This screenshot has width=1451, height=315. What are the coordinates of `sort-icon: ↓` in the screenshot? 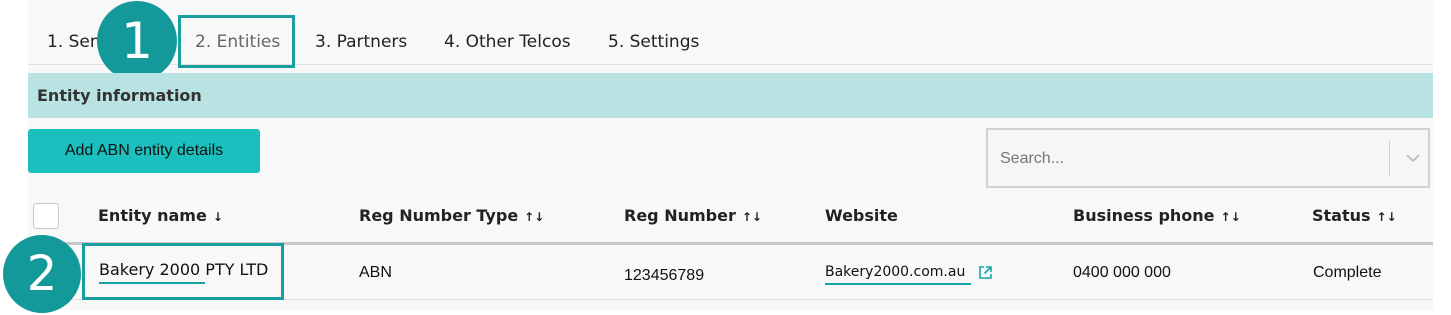 It's located at (218, 217).